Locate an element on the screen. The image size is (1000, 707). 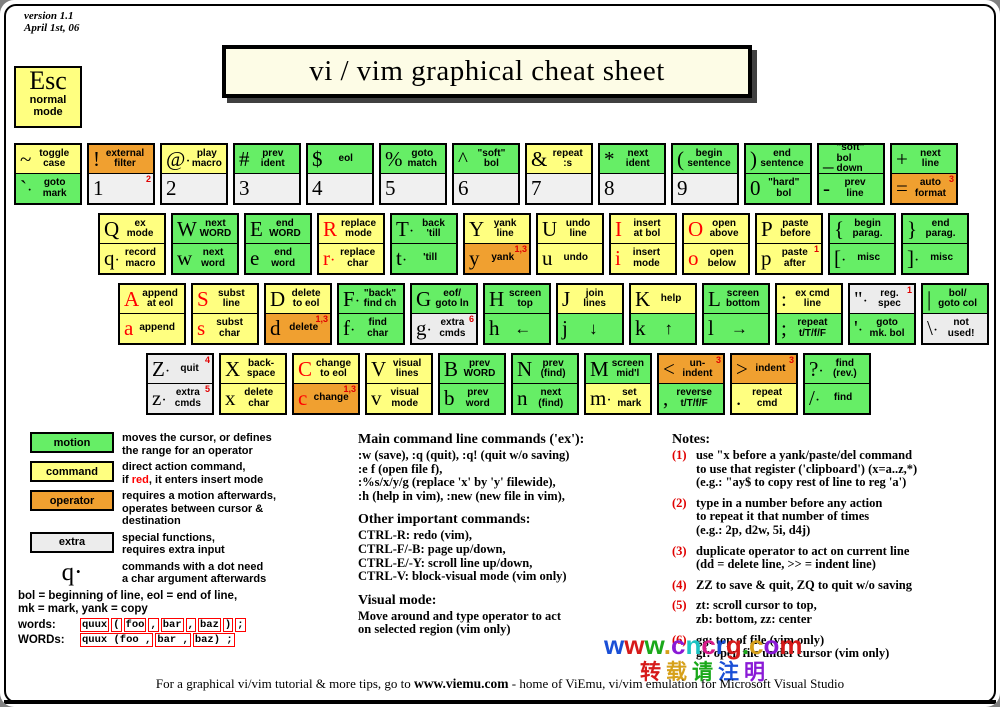
key-s-bottom-desc: subst char is located at coordinates (229, 328).